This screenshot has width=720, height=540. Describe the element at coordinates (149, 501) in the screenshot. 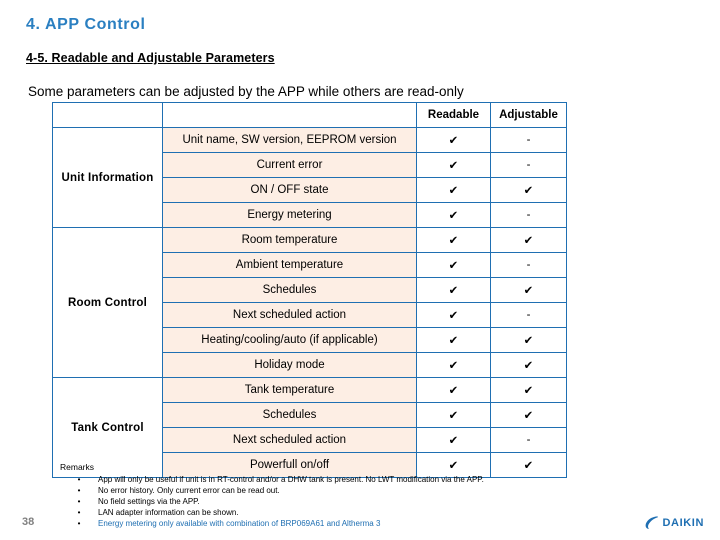

I see `remark-text: No field settings via the APP.` at that location.